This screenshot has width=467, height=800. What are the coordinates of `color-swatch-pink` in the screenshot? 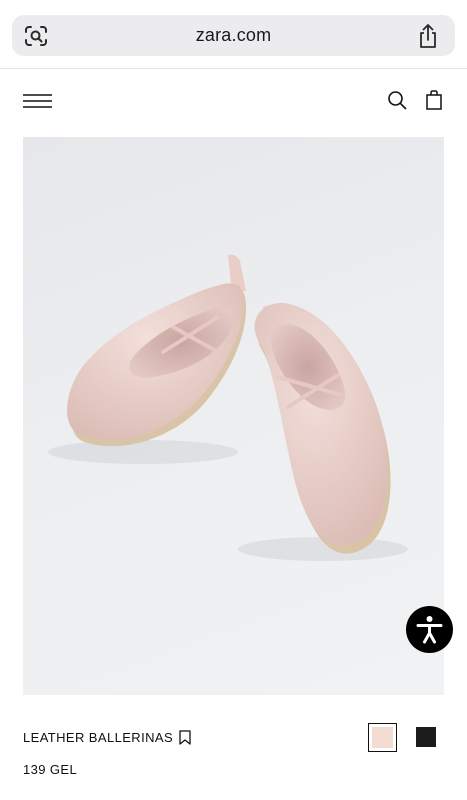 It's located at (382, 737).